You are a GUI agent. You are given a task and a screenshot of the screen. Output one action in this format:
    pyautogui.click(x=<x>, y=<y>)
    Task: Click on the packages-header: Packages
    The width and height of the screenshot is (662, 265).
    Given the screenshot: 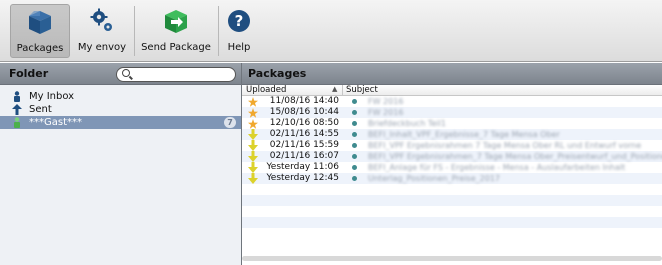 What is the action you would take?
    pyautogui.click(x=452, y=74)
    